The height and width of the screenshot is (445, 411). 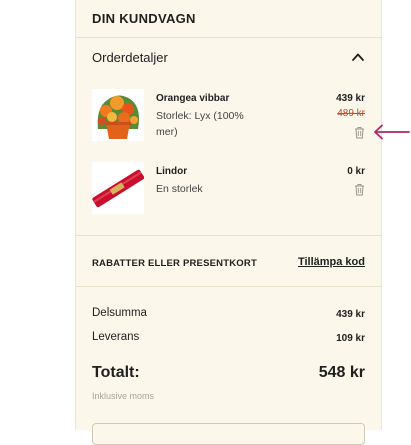 What do you see at coordinates (116, 337) in the screenshot?
I see `delivery-label: Leverans` at bounding box center [116, 337].